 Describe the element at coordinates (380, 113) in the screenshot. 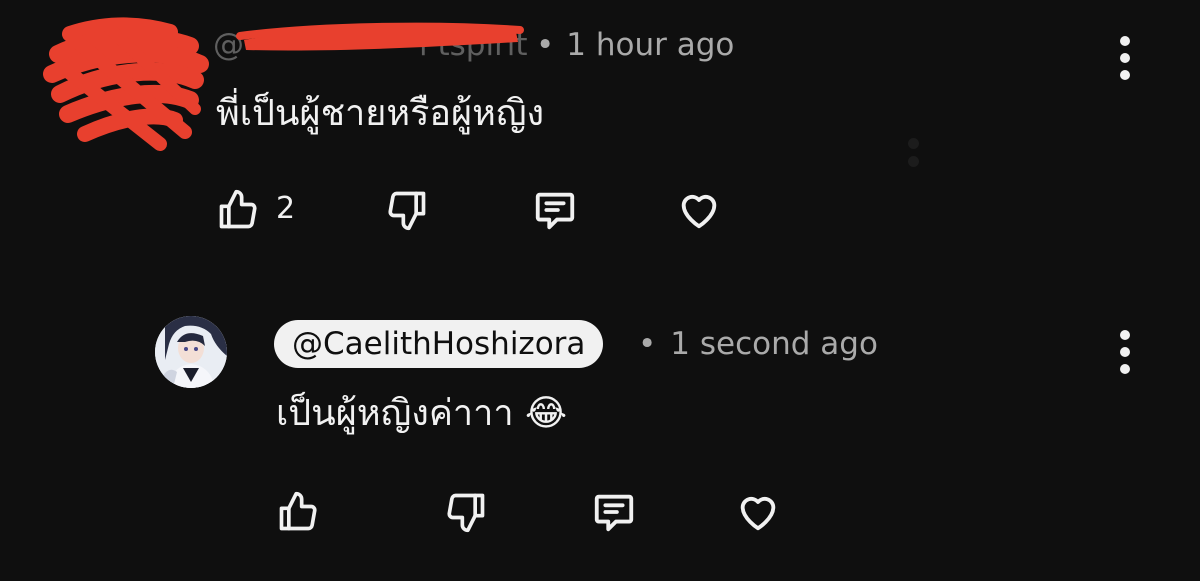

I see `comment-text: พี่เป็นผู้ชายหรือผู้หญิง` at that location.